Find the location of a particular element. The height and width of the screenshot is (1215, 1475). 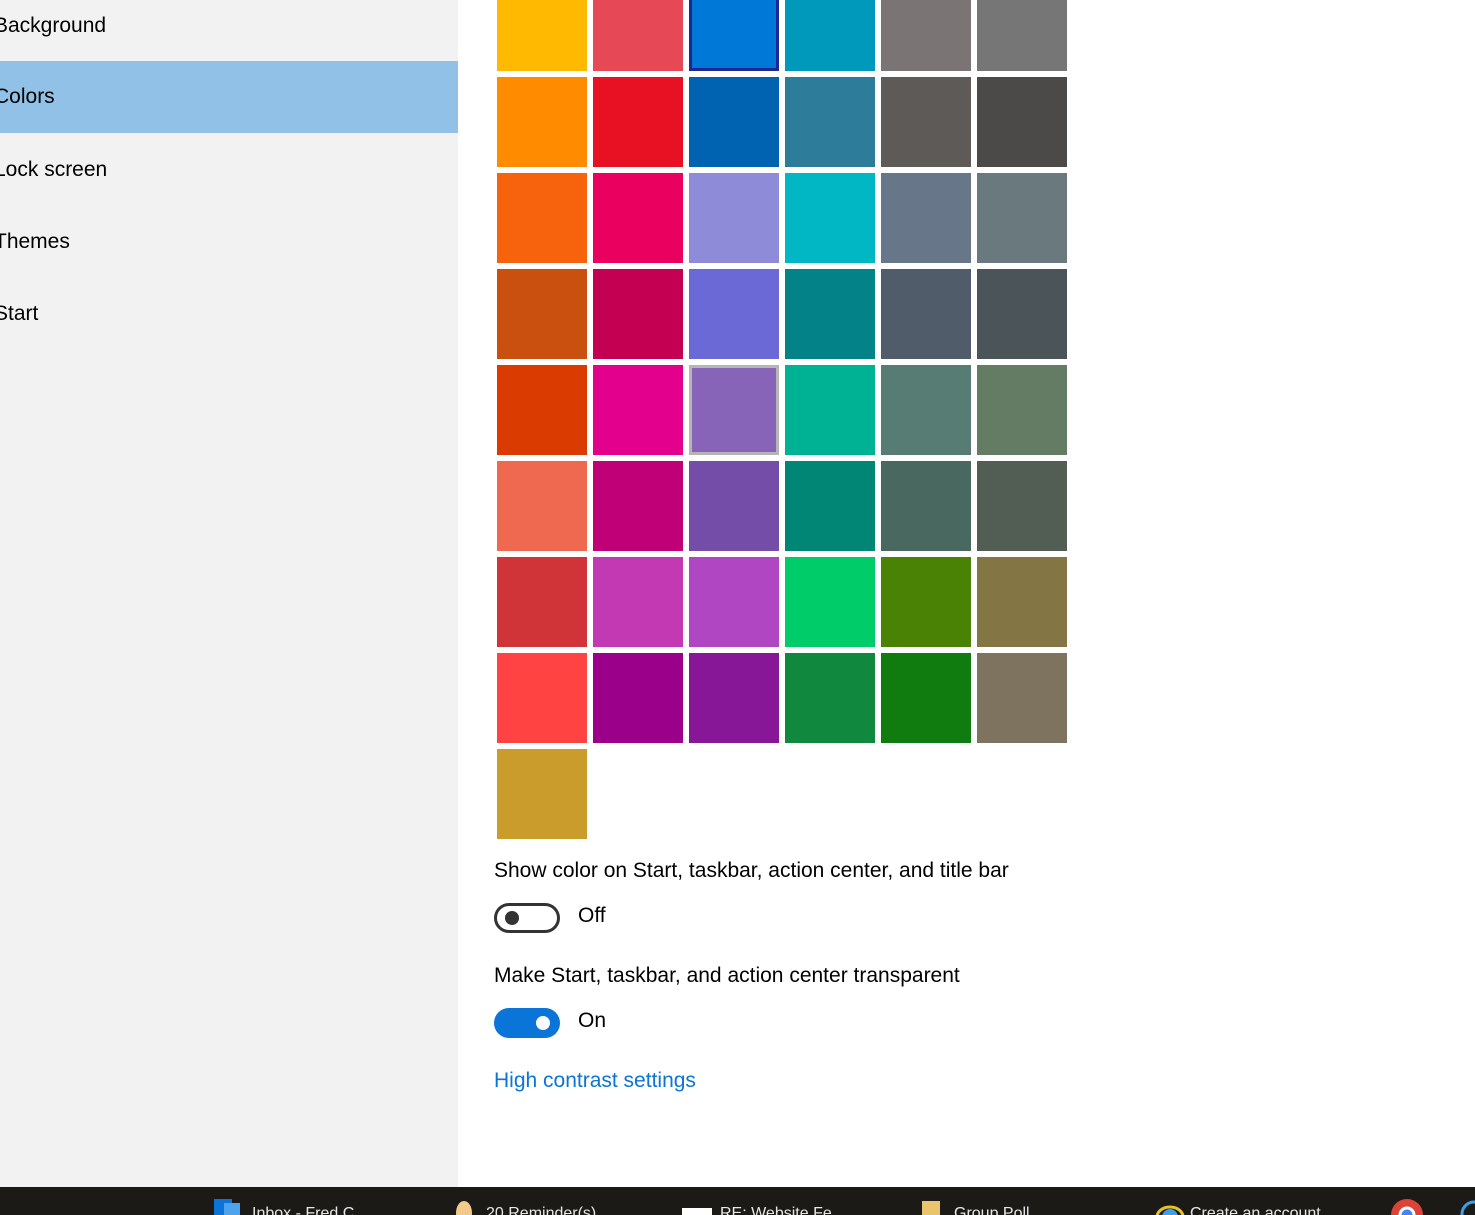

sidebar-item-label: Background is located at coordinates (53, 25).